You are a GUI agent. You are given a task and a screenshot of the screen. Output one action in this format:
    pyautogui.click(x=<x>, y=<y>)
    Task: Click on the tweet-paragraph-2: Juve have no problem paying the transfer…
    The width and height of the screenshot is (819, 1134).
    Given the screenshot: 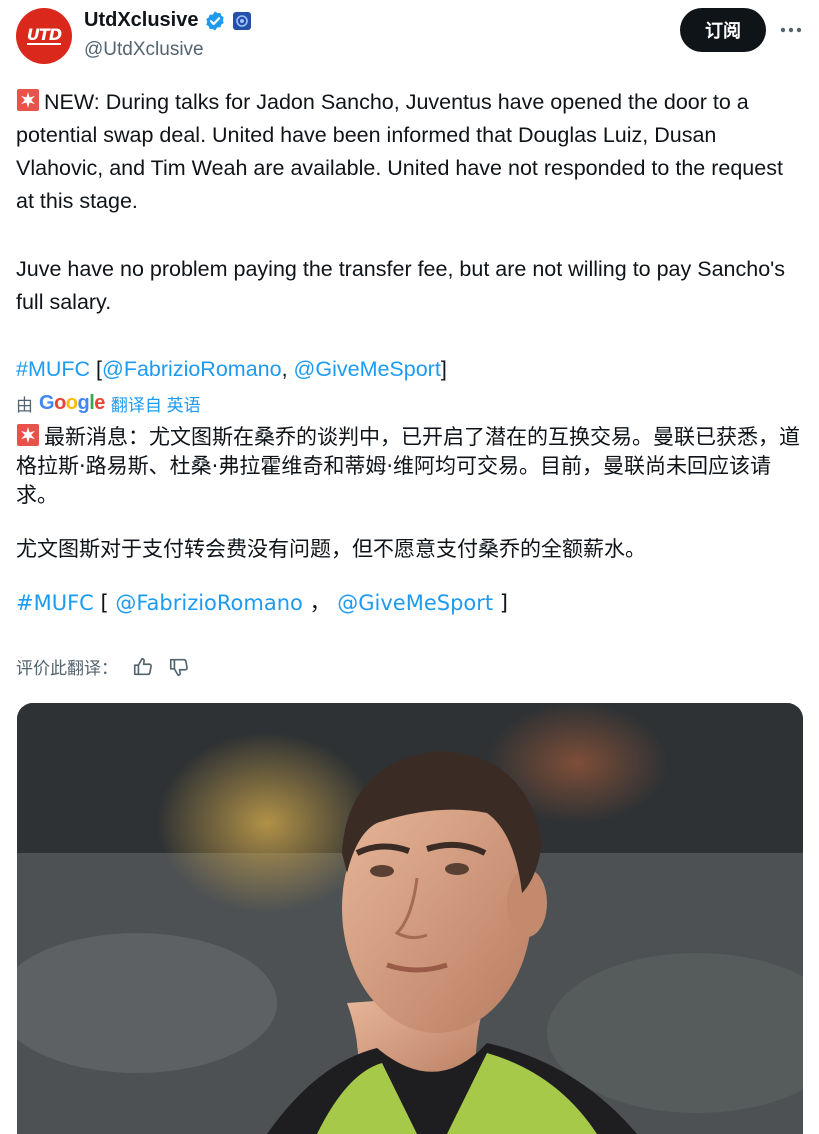 What is the action you would take?
    pyautogui.click(x=401, y=285)
    